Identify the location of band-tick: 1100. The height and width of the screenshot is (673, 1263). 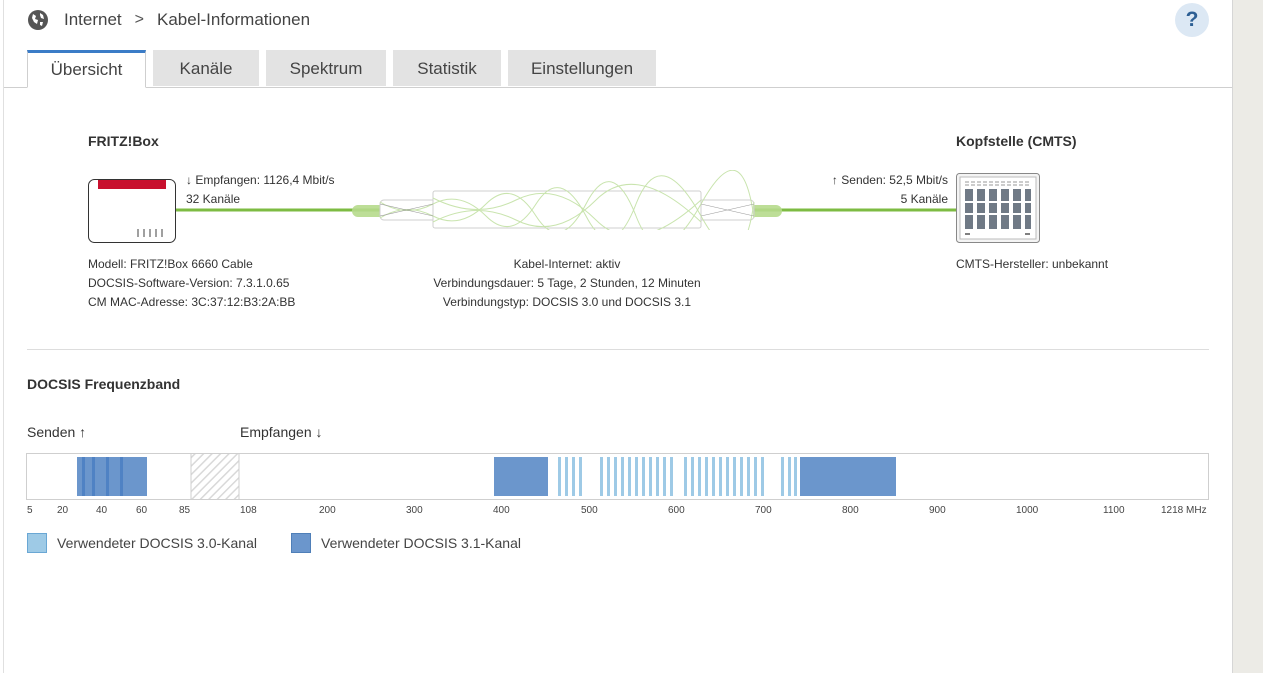
(1114, 510).